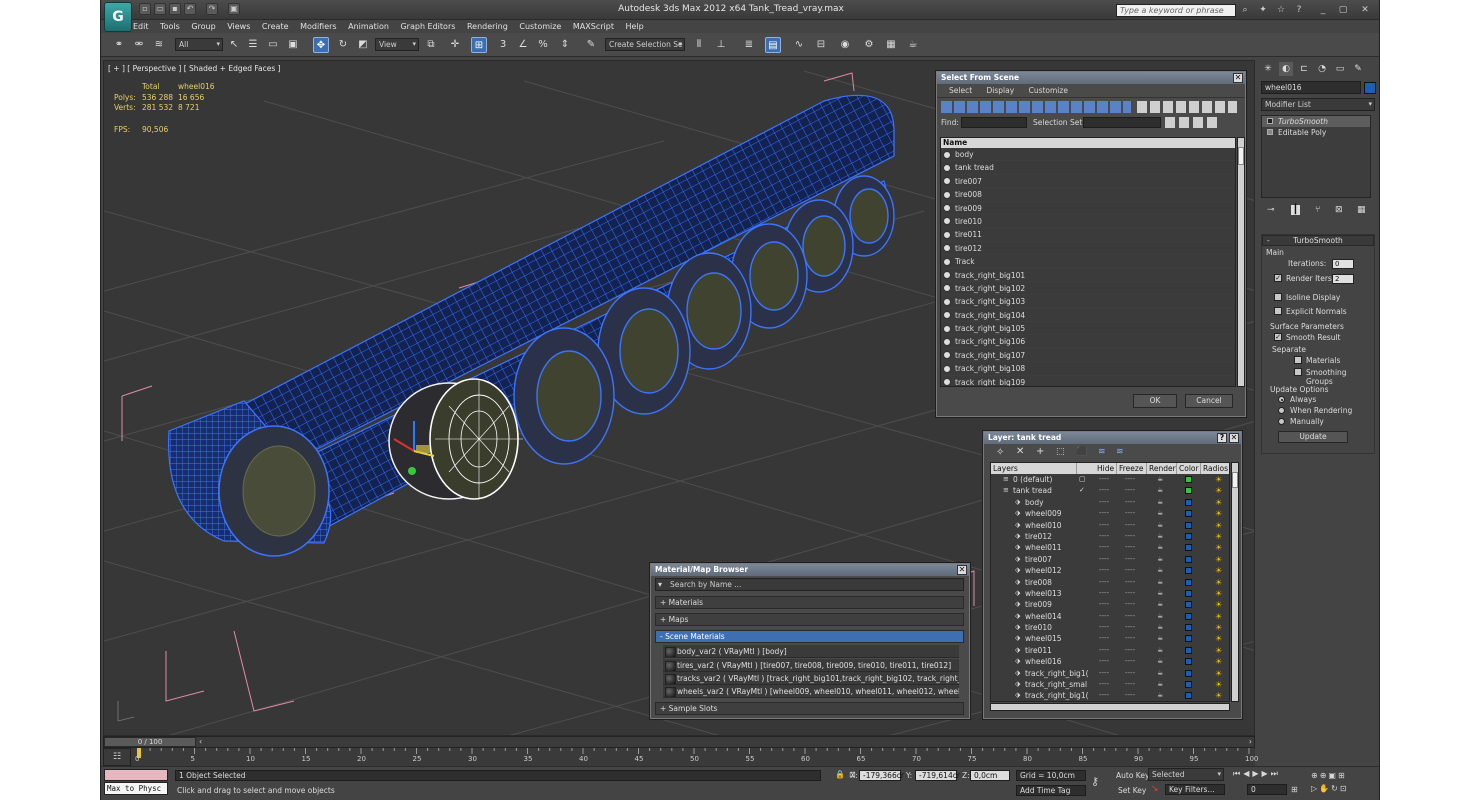 The image size is (1480, 800). Describe the element at coordinates (1088, 262) in the screenshot. I see `scene-object-row: Track` at that location.